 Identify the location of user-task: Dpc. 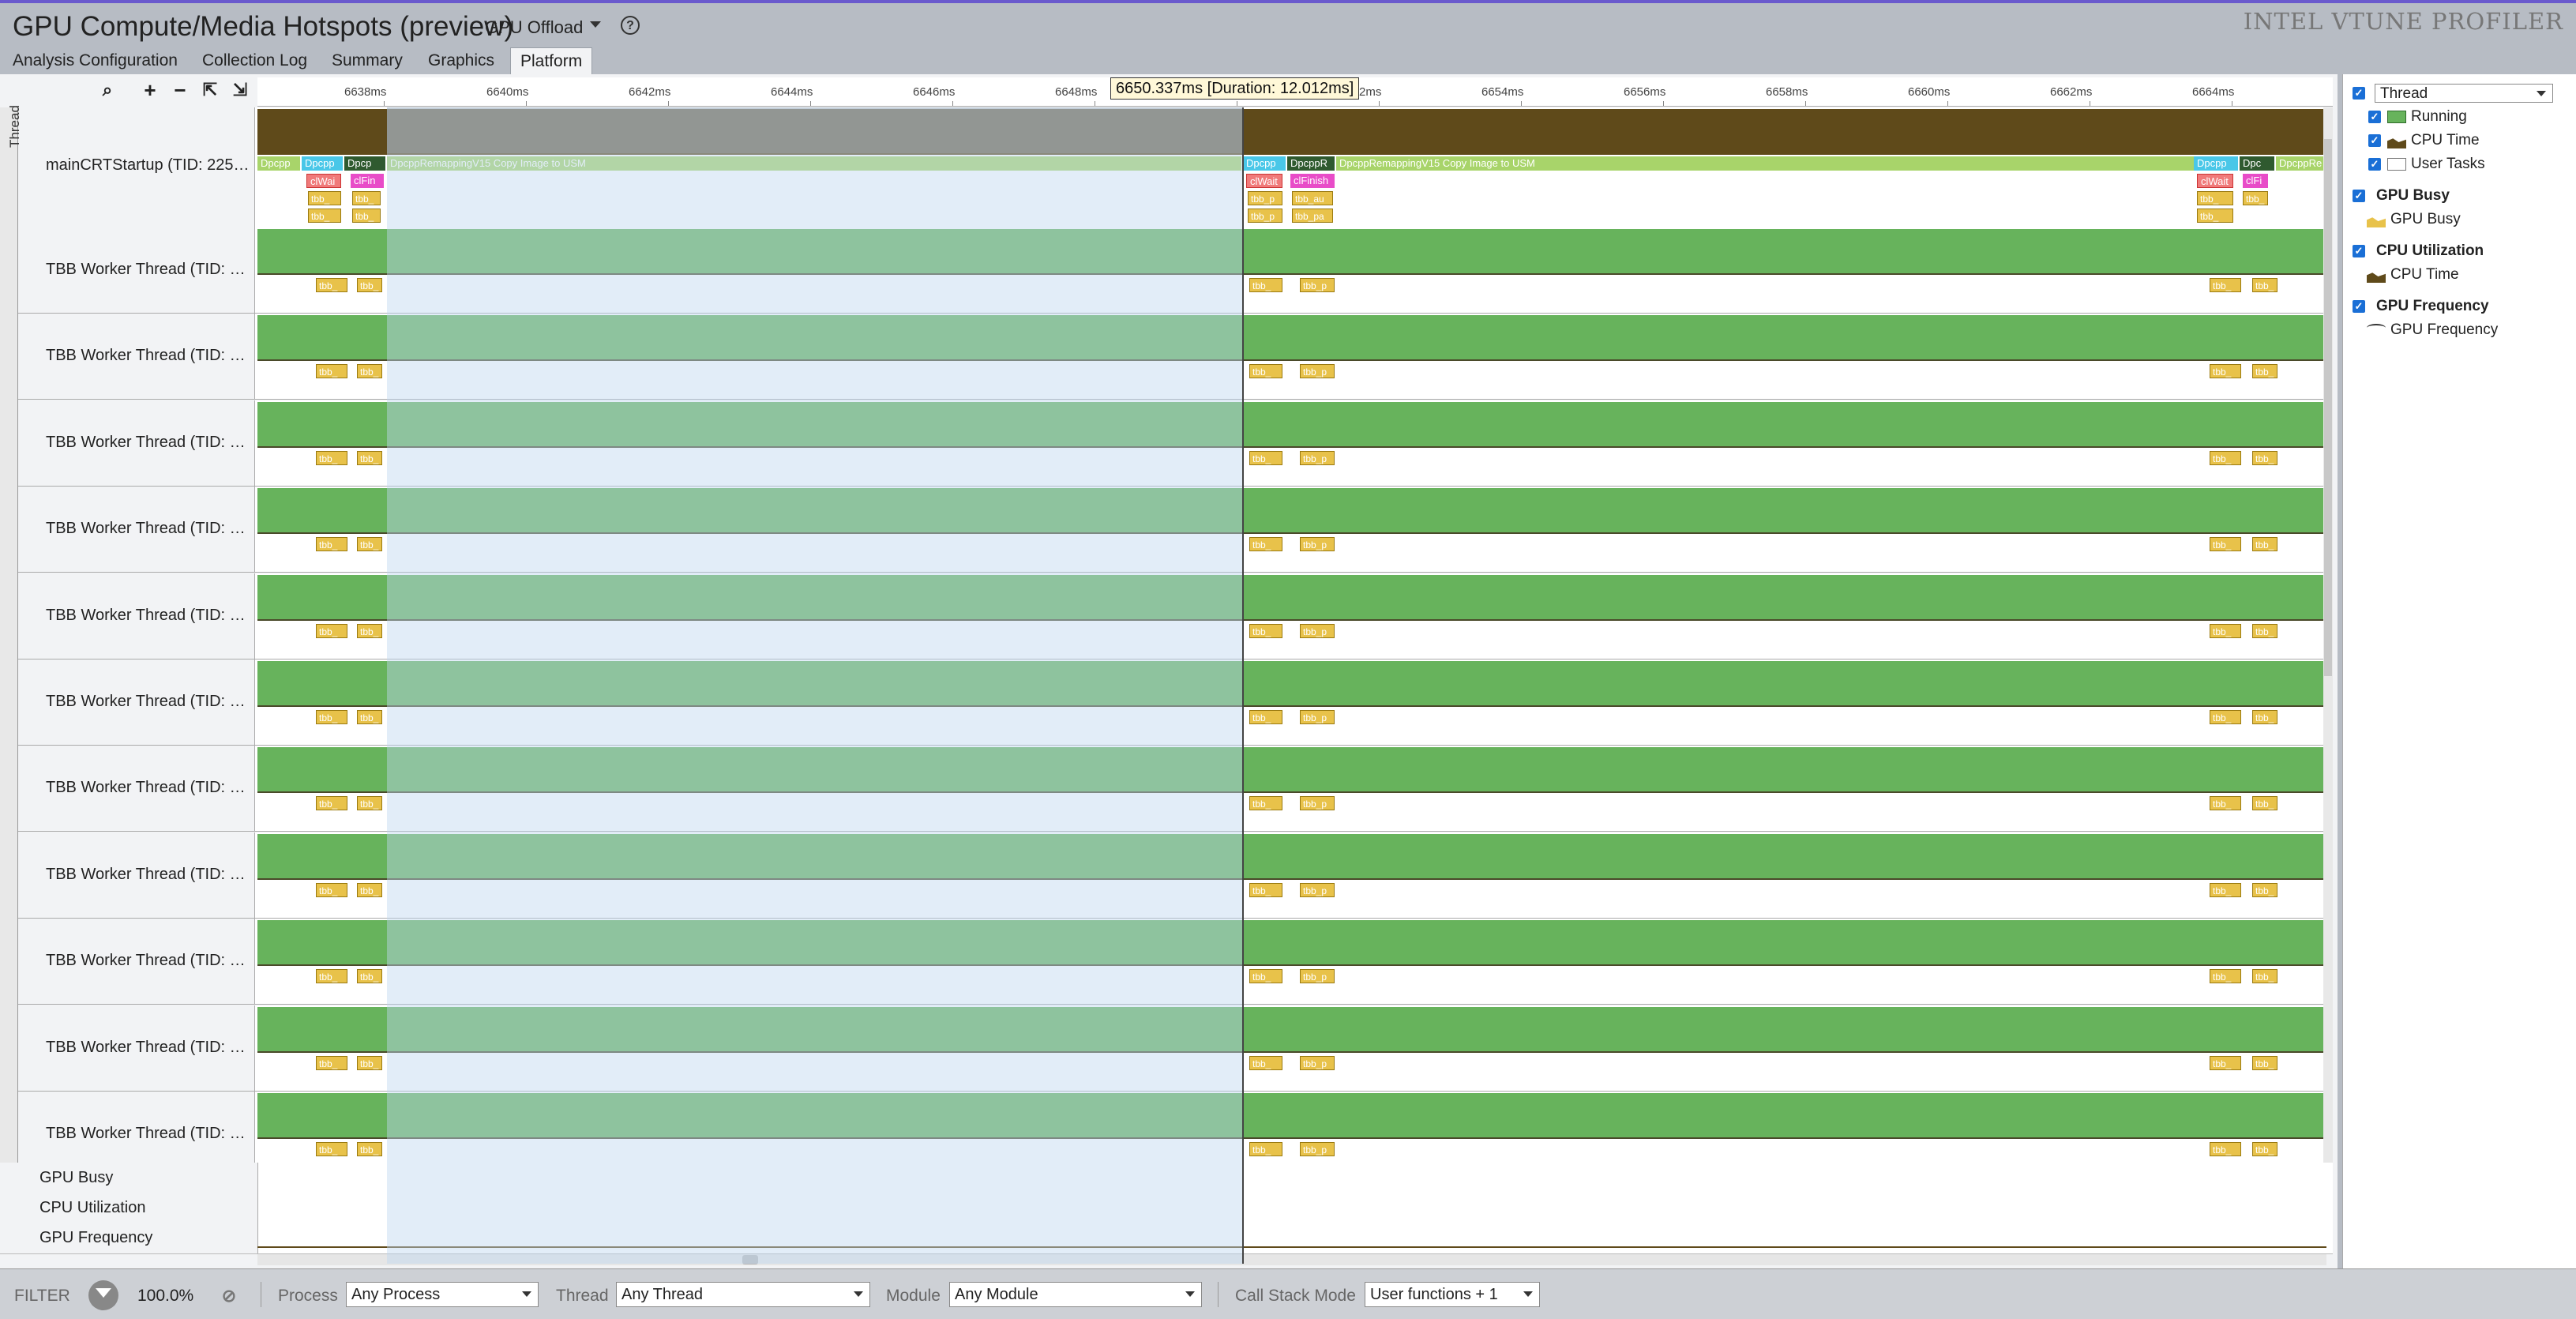
(2257, 163).